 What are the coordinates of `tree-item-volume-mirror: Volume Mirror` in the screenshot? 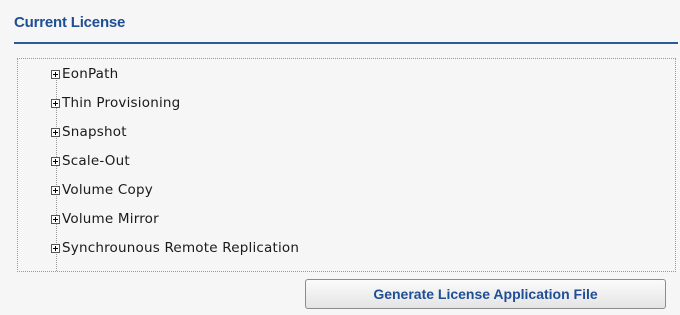 It's located at (105, 219).